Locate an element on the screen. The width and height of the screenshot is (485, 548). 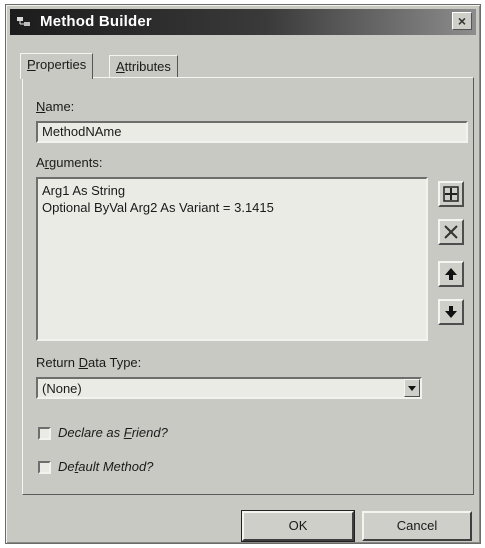
return-type-label-pre: Return is located at coordinates (57, 362).